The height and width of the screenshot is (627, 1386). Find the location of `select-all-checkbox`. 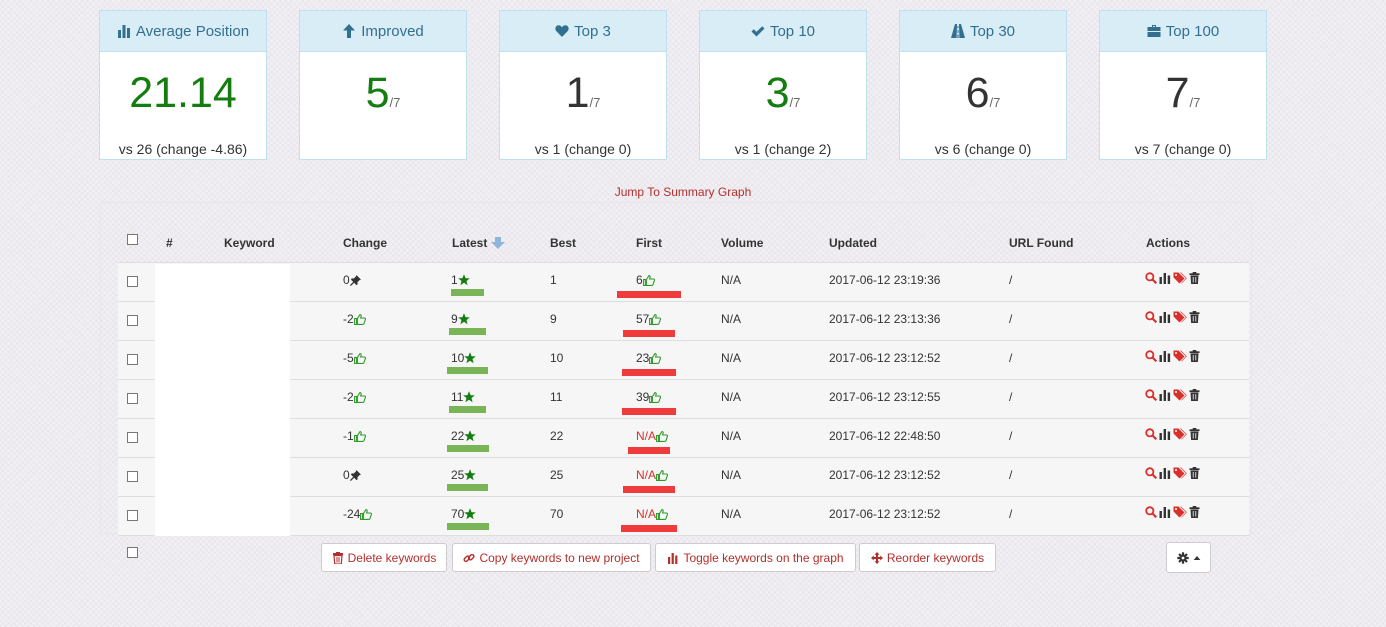

select-all-checkbox is located at coordinates (132, 239).